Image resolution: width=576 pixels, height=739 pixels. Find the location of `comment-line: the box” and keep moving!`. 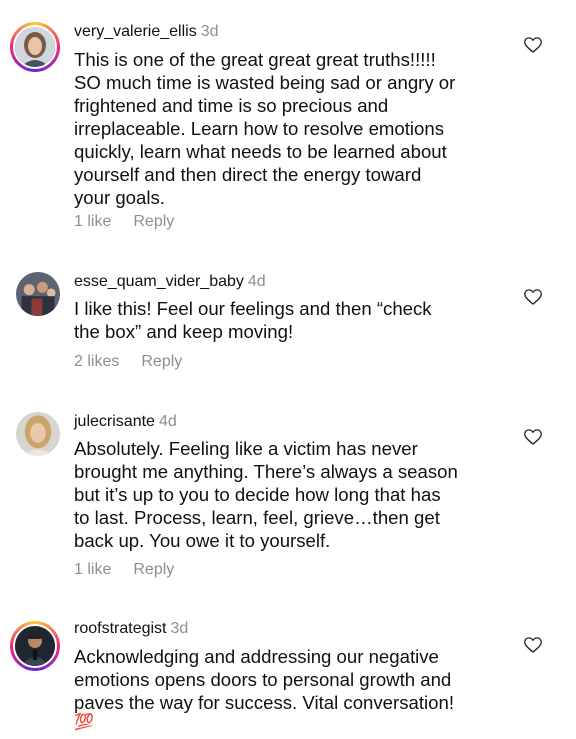

comment-line: the box” and keep moving! is located at coordinates (184, 331).